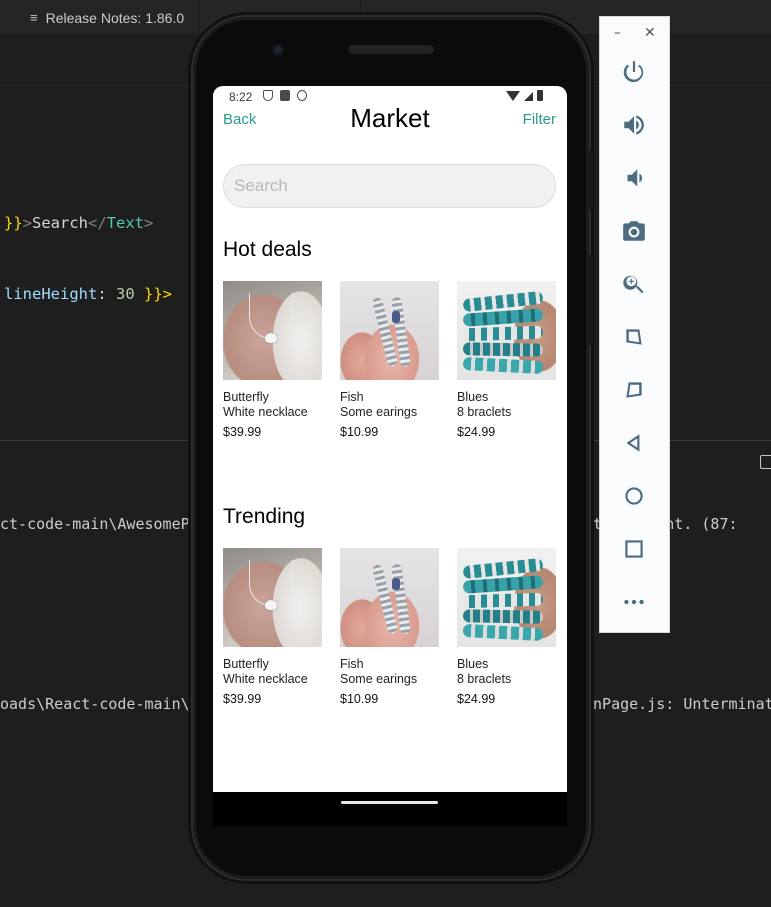 The height and width of the screenshot is (907, 771). I want to click on emulator-controls-panel: – ✕, so click(634, 324).